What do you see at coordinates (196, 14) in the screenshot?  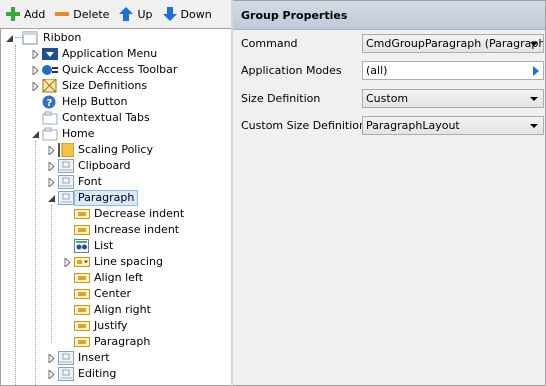 I see `down-button-label: Down` at bounding box center [196, 14].